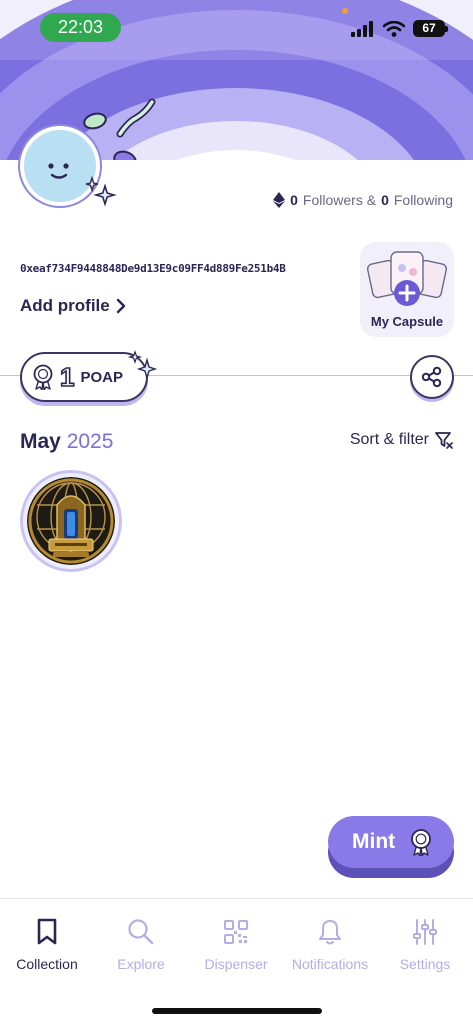  I want to click on chevron-right-icon, so click(120, 306).